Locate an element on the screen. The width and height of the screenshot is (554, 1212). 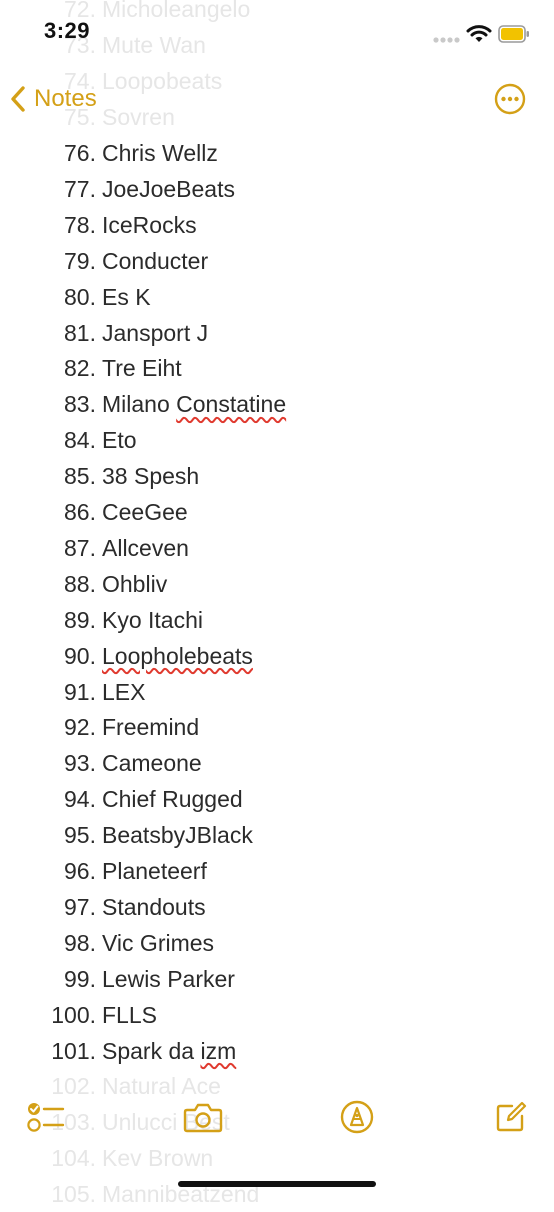
list-item-text: Sovren is located at coordinates (138, 117).